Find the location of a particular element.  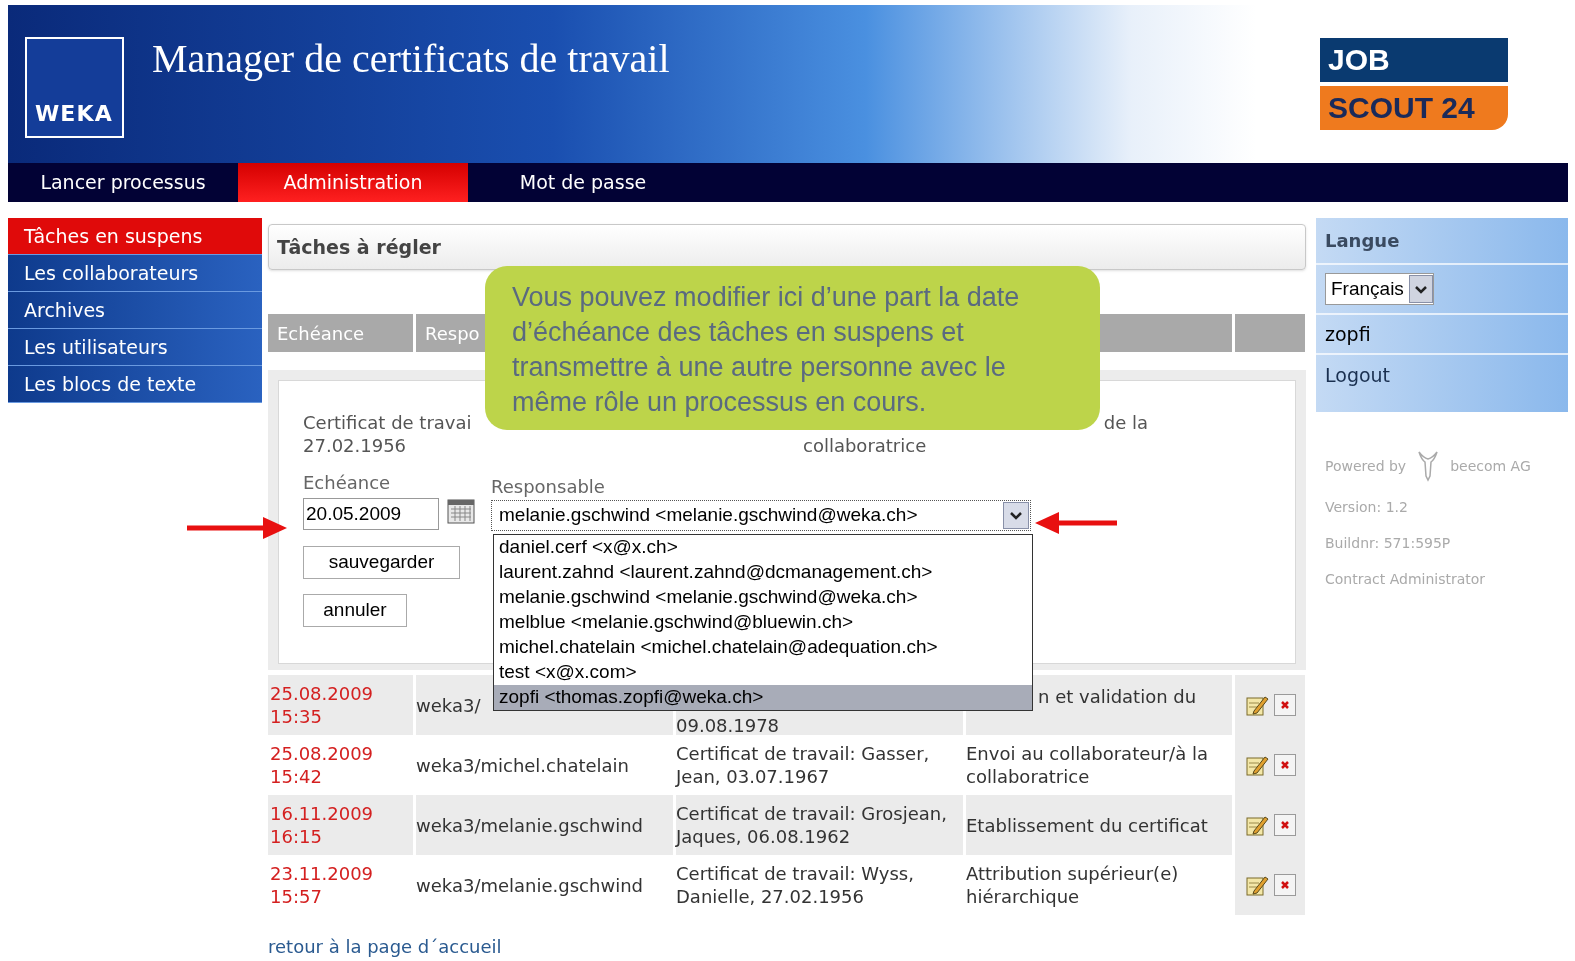

sidebar-item: Les collaborateurs is located at coordinates (135, 273).